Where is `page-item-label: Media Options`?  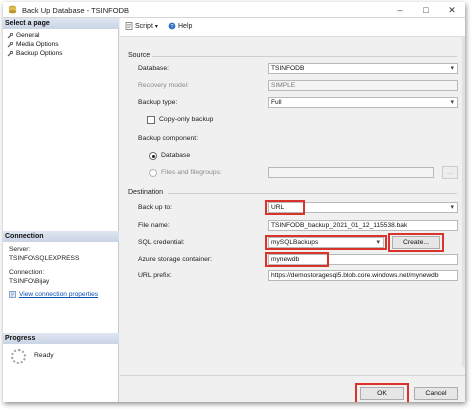 page-item-label: Media Options is located at coordinates (37, 44).